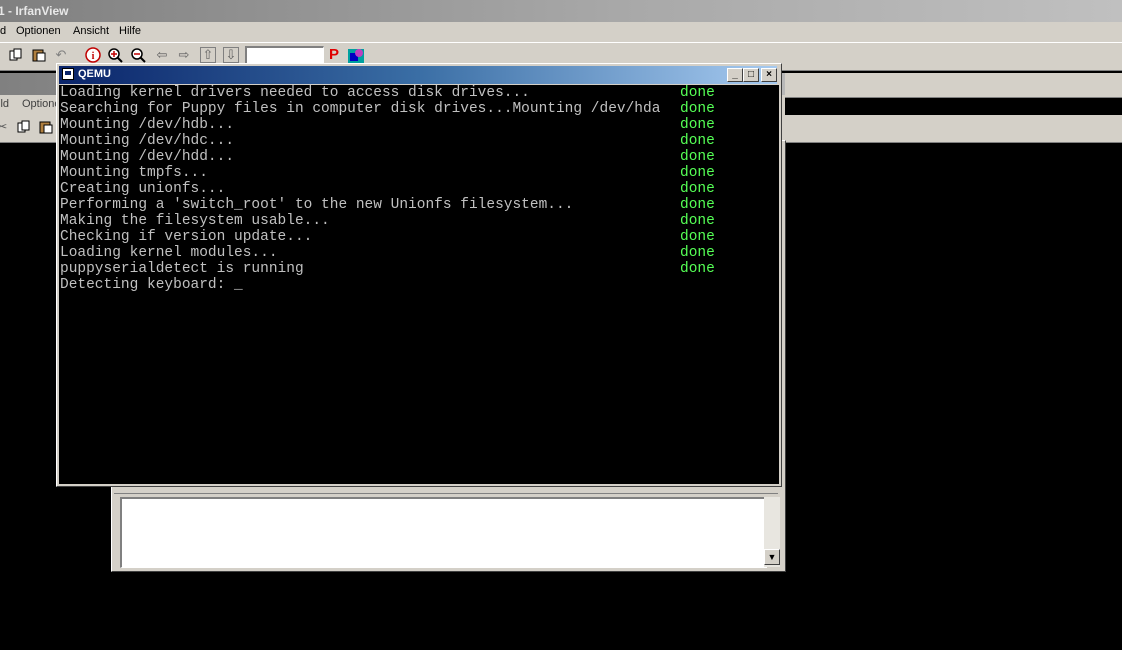 The width and height of the screenshot is (1122, 650). What do you see at coordinates (68, 74) in the screenshot?
I see `qemu-window-icon` at bounding box center [68, 74].